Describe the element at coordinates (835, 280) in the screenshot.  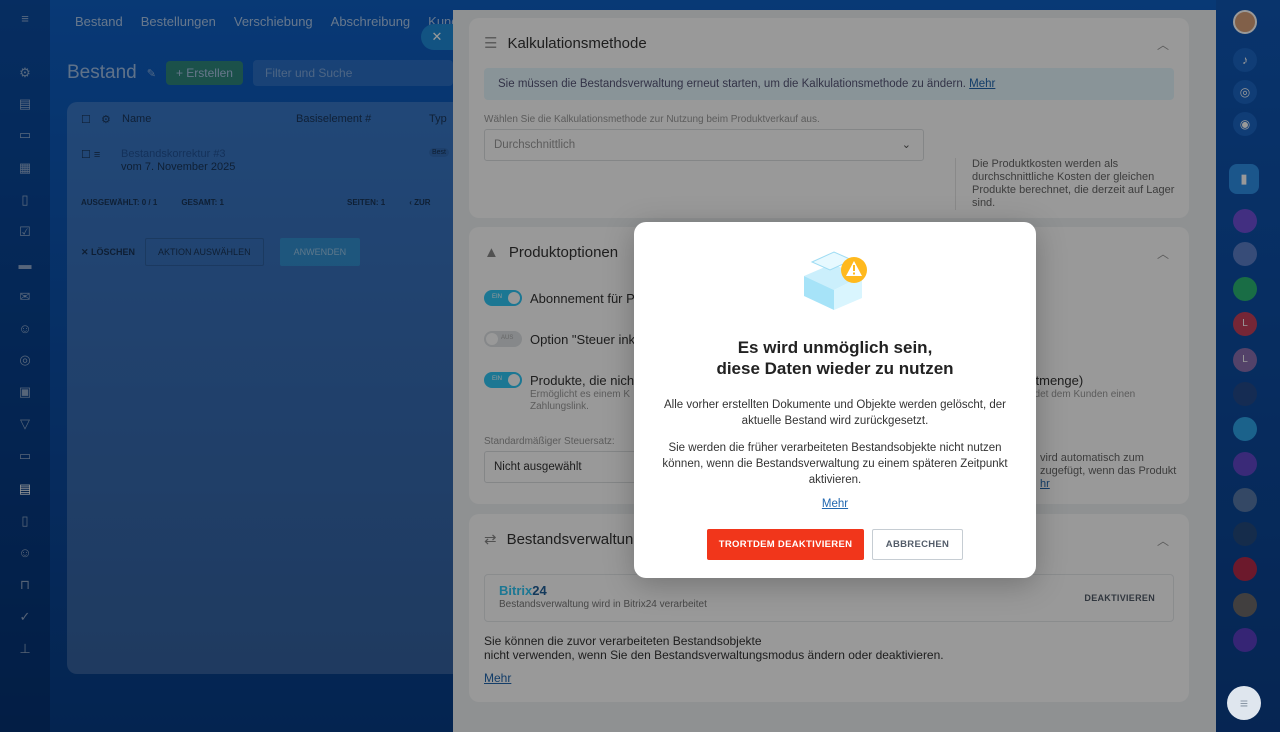
I see `warning-box-icon` at that location.